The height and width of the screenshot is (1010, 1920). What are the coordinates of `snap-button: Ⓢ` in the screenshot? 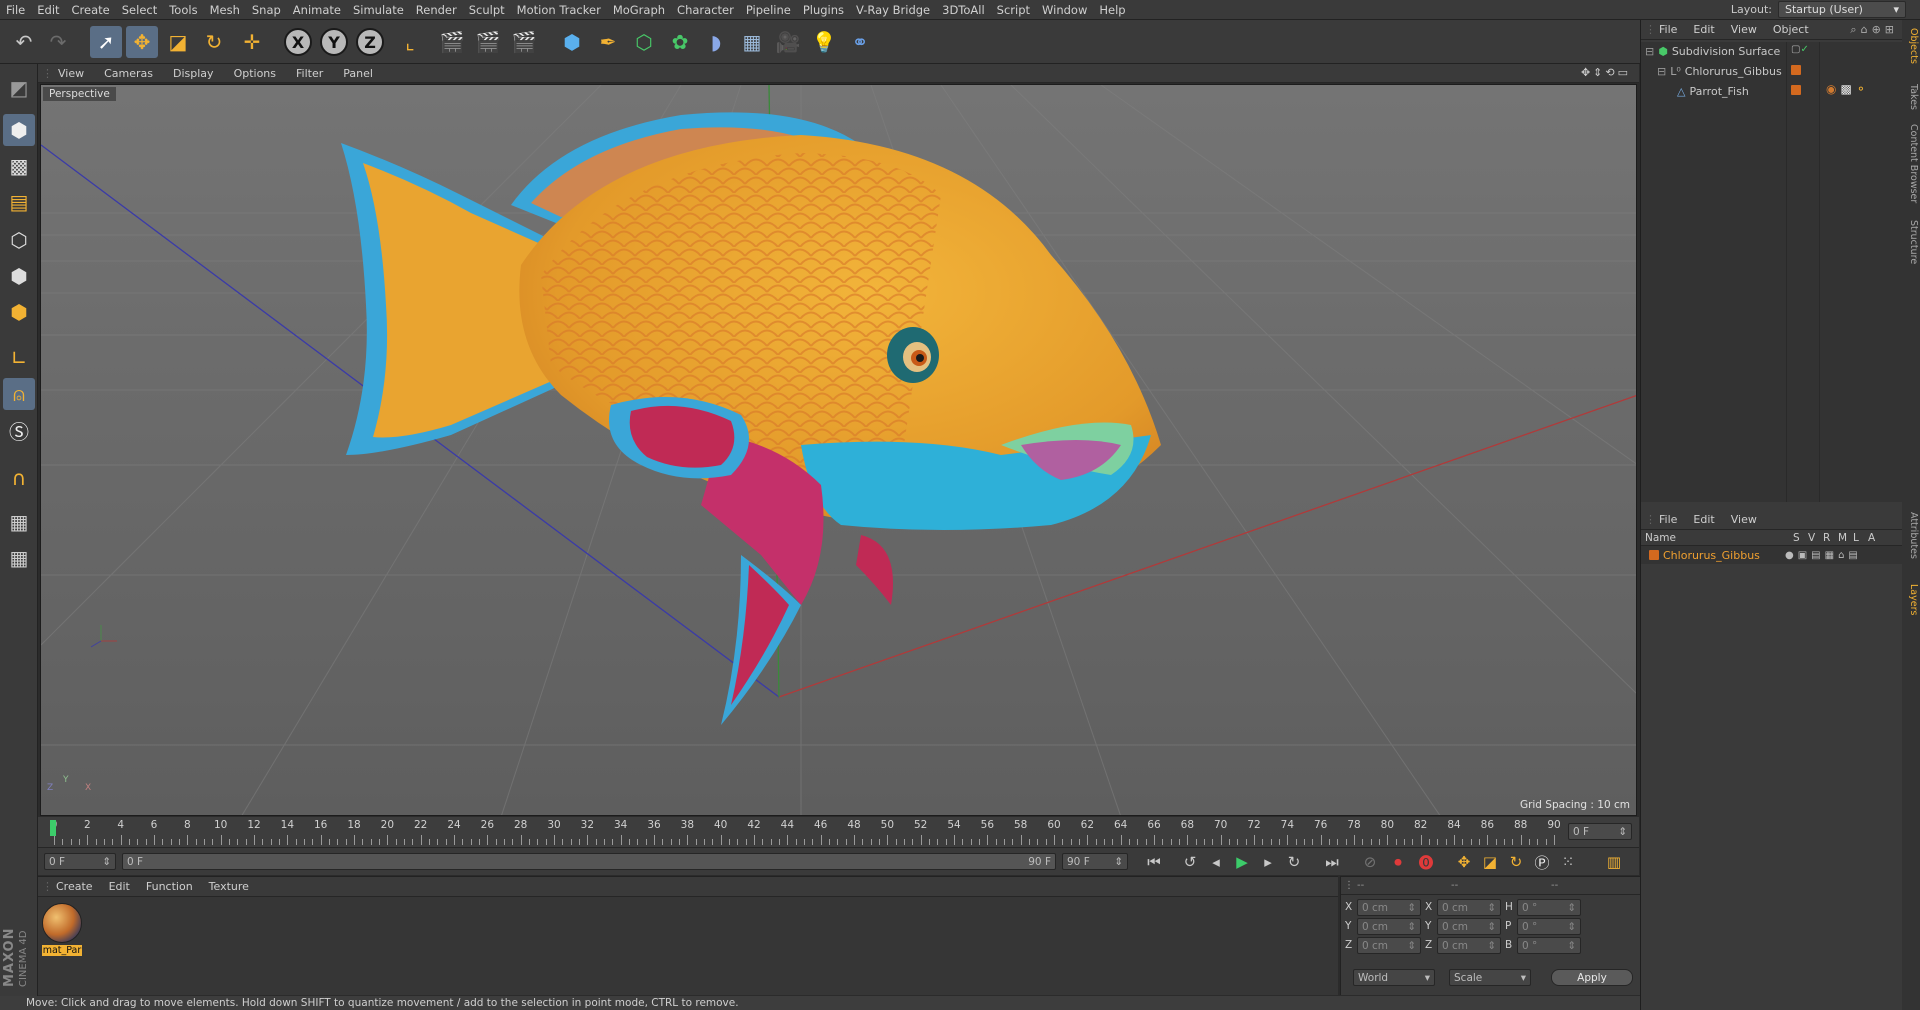 It's located at (19, 430).